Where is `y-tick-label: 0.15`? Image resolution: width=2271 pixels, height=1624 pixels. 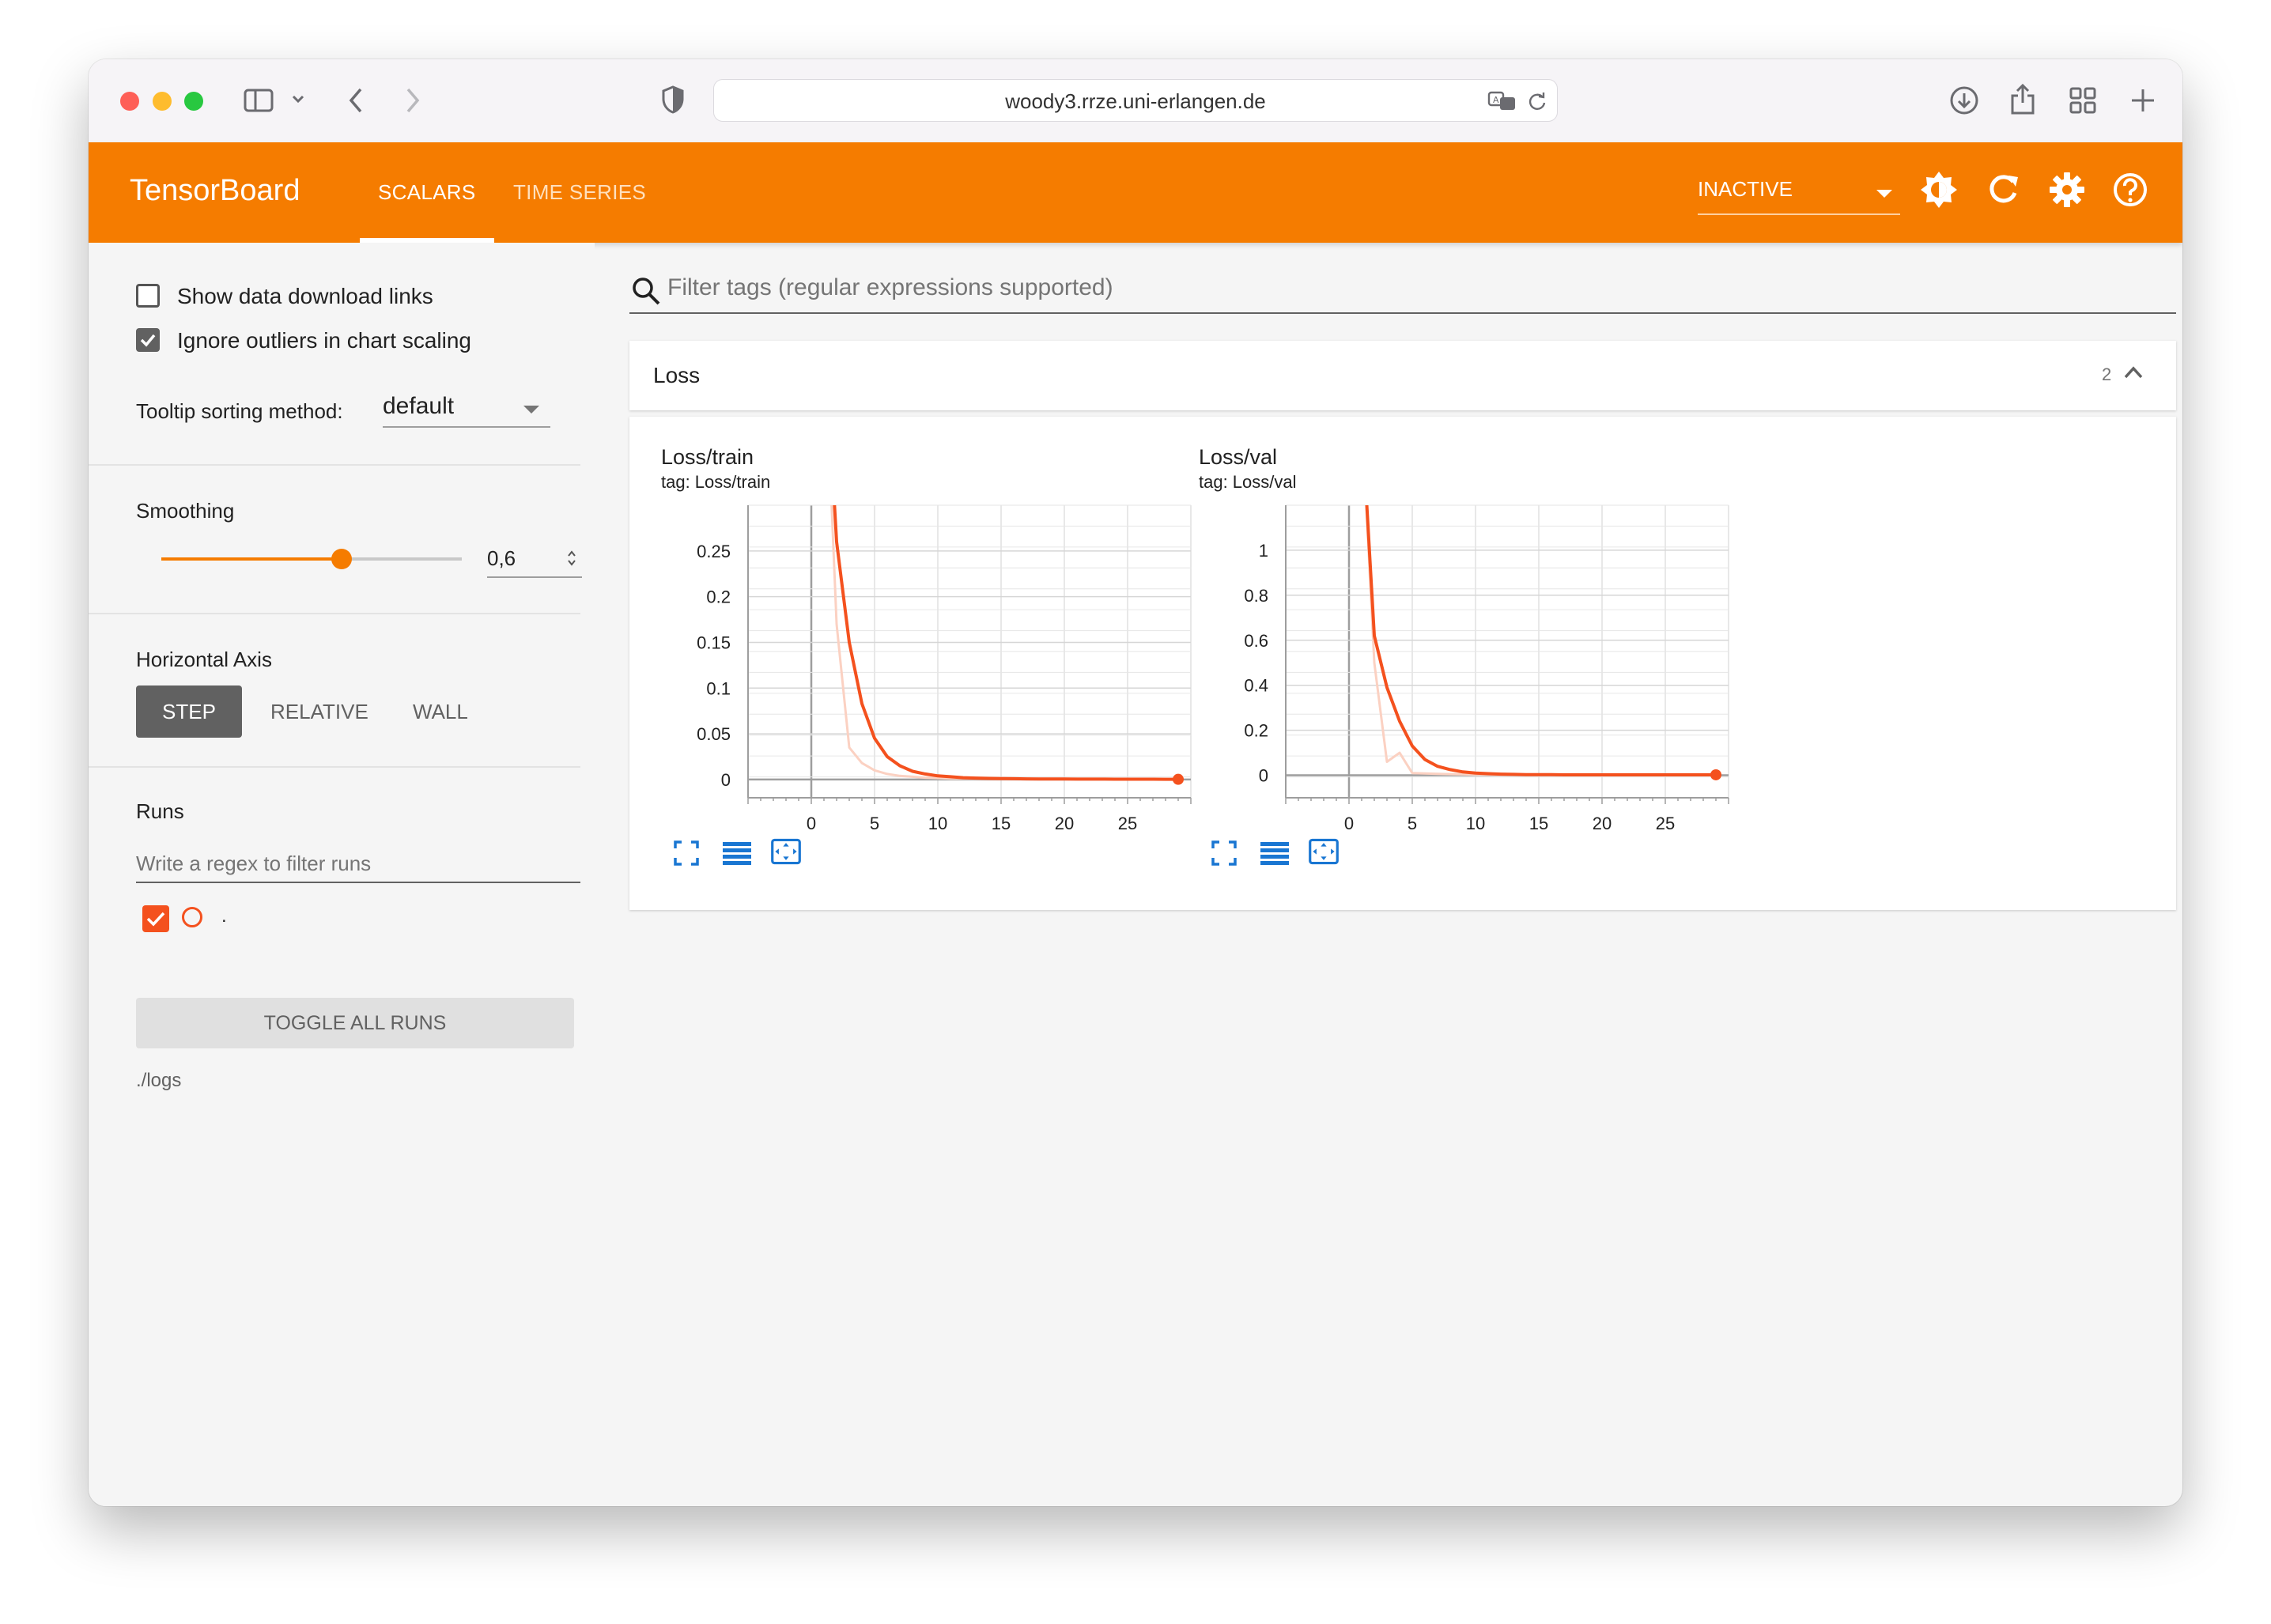 y-tick-label: 0.15 is located at coordinates (714, 642).